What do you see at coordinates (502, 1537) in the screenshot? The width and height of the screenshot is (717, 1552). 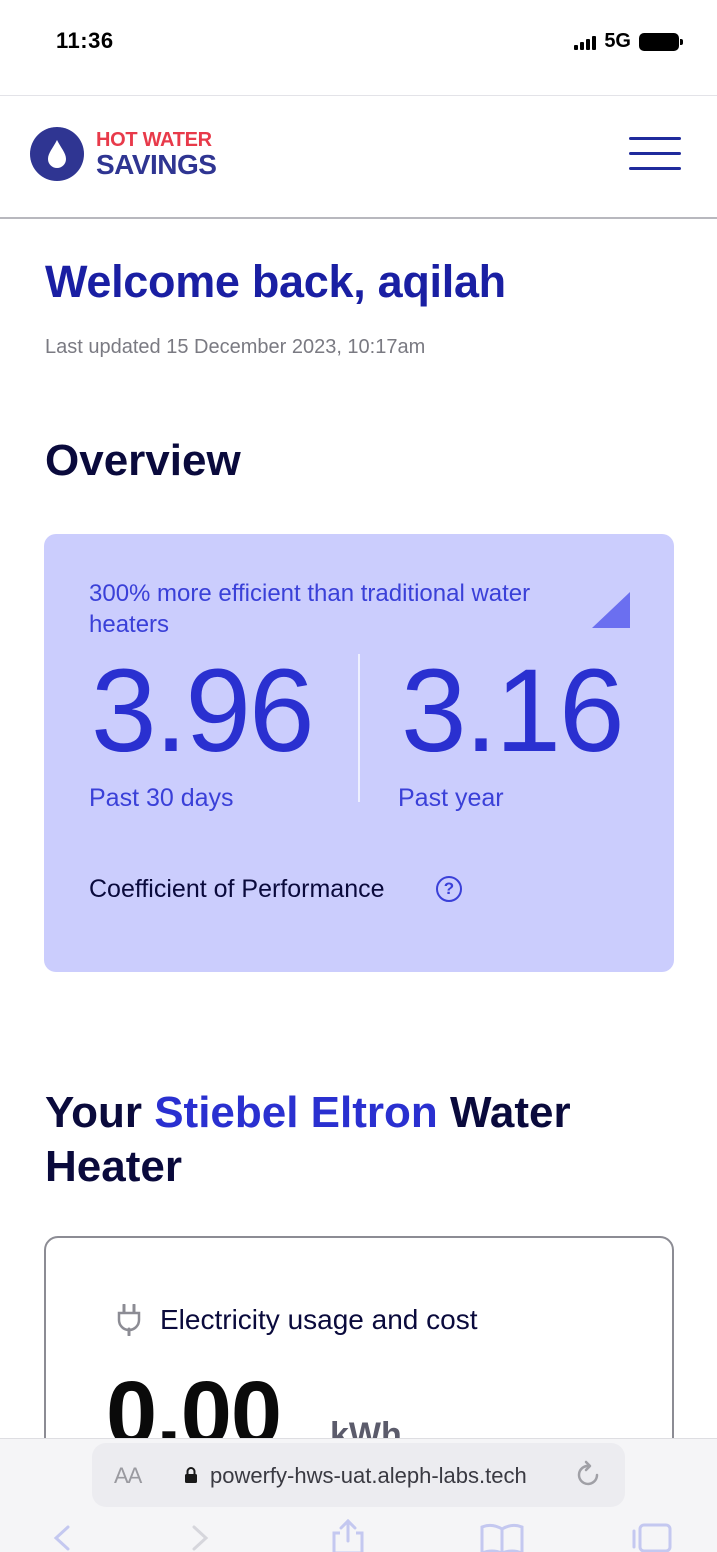 I see `bookmarks-icon` at bounding box center [502, 1537].